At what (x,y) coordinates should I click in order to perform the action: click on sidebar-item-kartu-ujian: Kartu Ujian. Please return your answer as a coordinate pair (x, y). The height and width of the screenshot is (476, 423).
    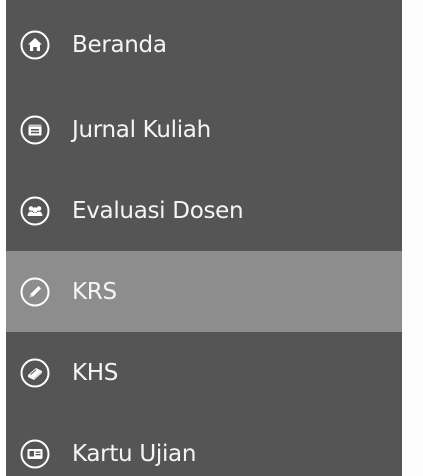
    Looking at the image, I should click on (204, 444).